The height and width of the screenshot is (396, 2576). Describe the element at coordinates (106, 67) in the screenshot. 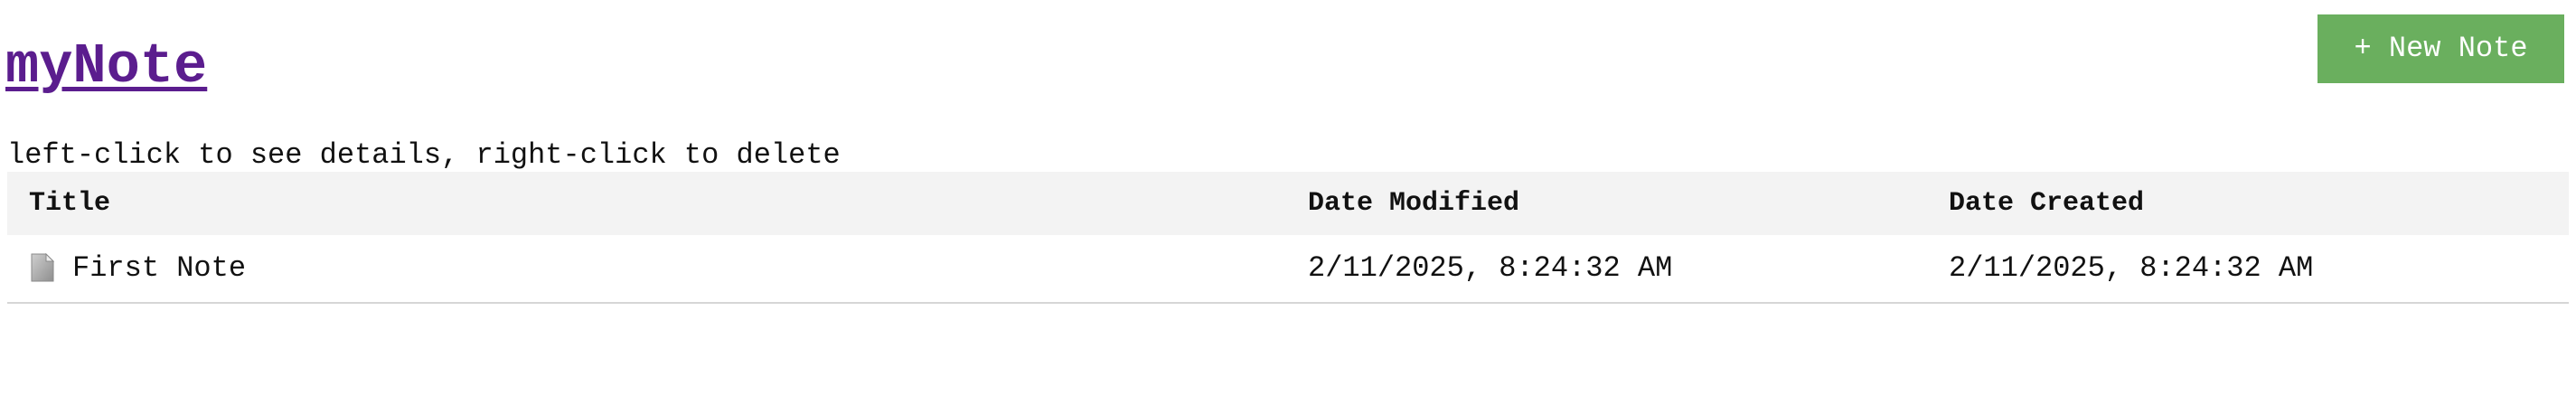

I see `app-title-link: myNote` at that location.